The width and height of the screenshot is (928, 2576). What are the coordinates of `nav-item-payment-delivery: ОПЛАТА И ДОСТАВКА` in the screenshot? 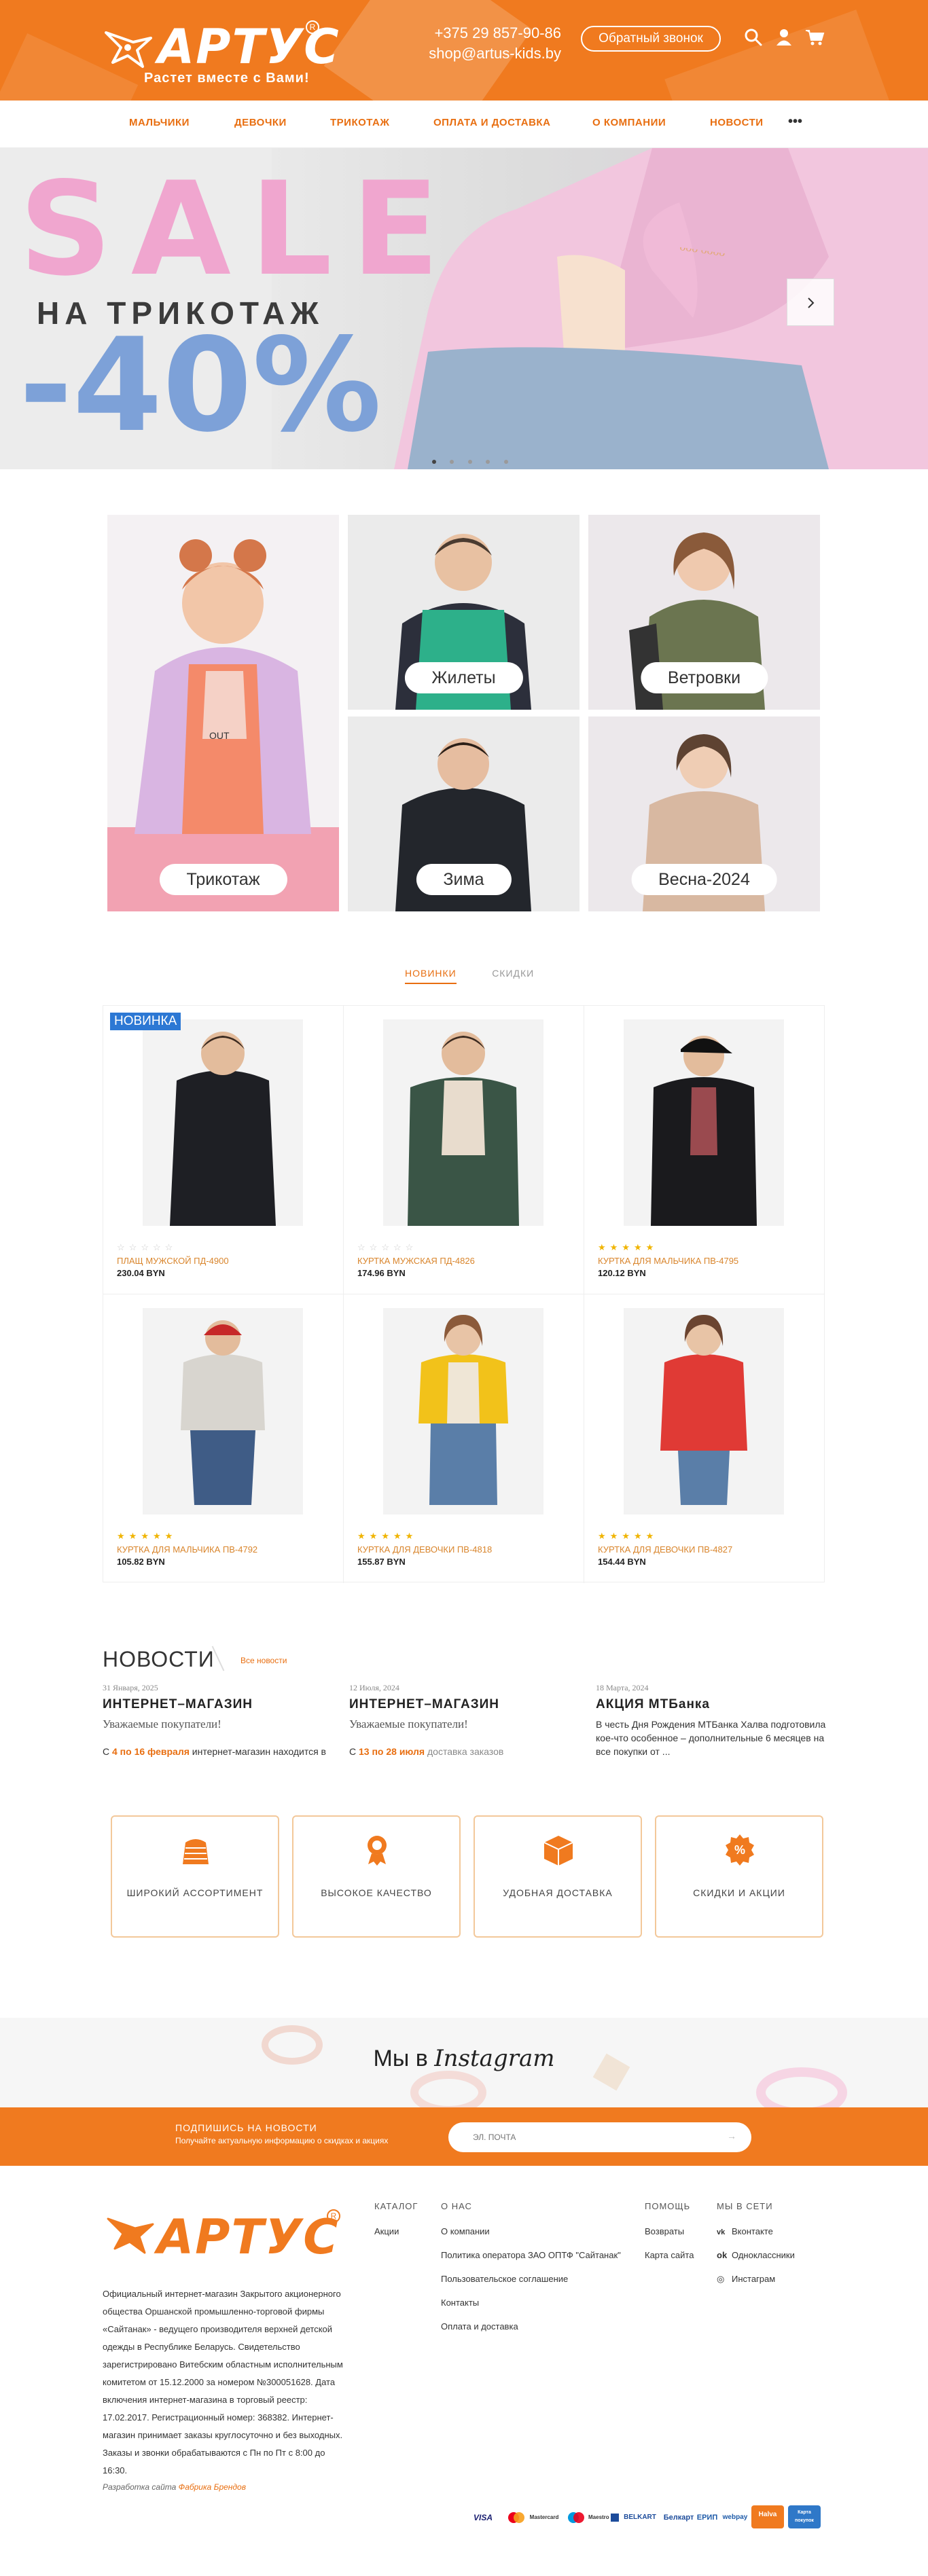 It's located at (491, 122).